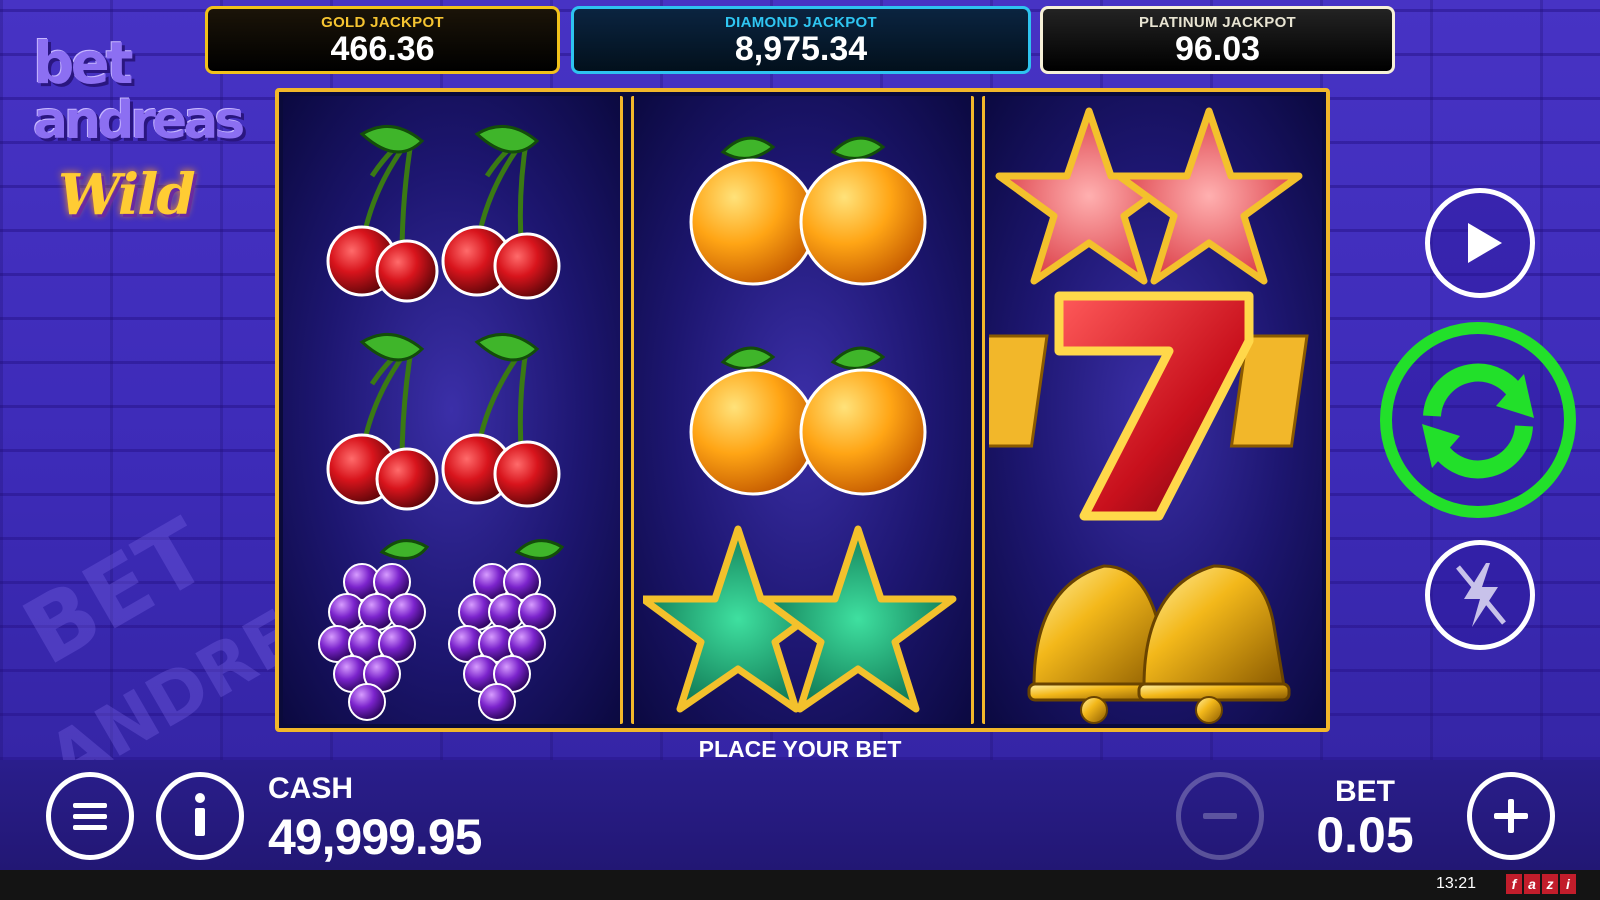 This screenshot has width=1600, height=900. I want to click on lightning-icon, so click(1481, 595).